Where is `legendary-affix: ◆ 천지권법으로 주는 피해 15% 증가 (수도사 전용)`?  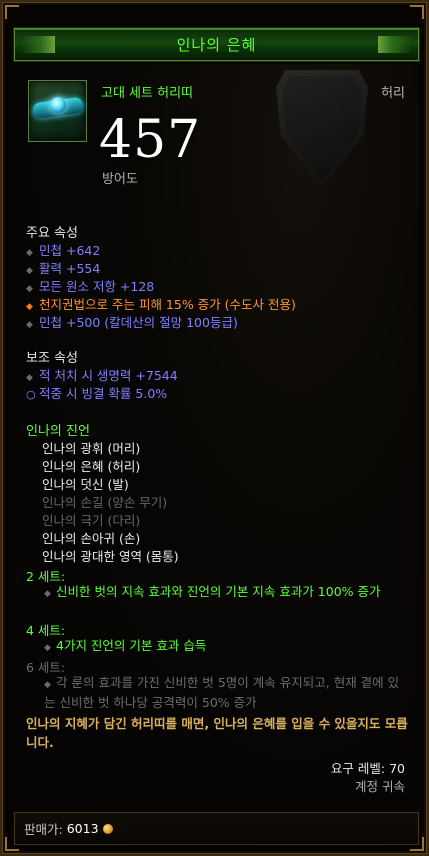 legendary-affix: ◆ 천지권법으로 주는 피해 15% 증가 (수도사 전용) is located at coordinates (161, 303).